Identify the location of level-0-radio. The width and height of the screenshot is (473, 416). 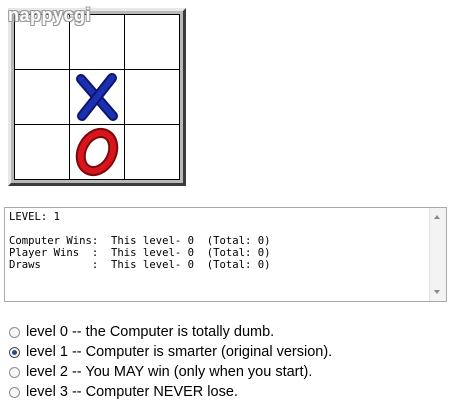
(14, 332).